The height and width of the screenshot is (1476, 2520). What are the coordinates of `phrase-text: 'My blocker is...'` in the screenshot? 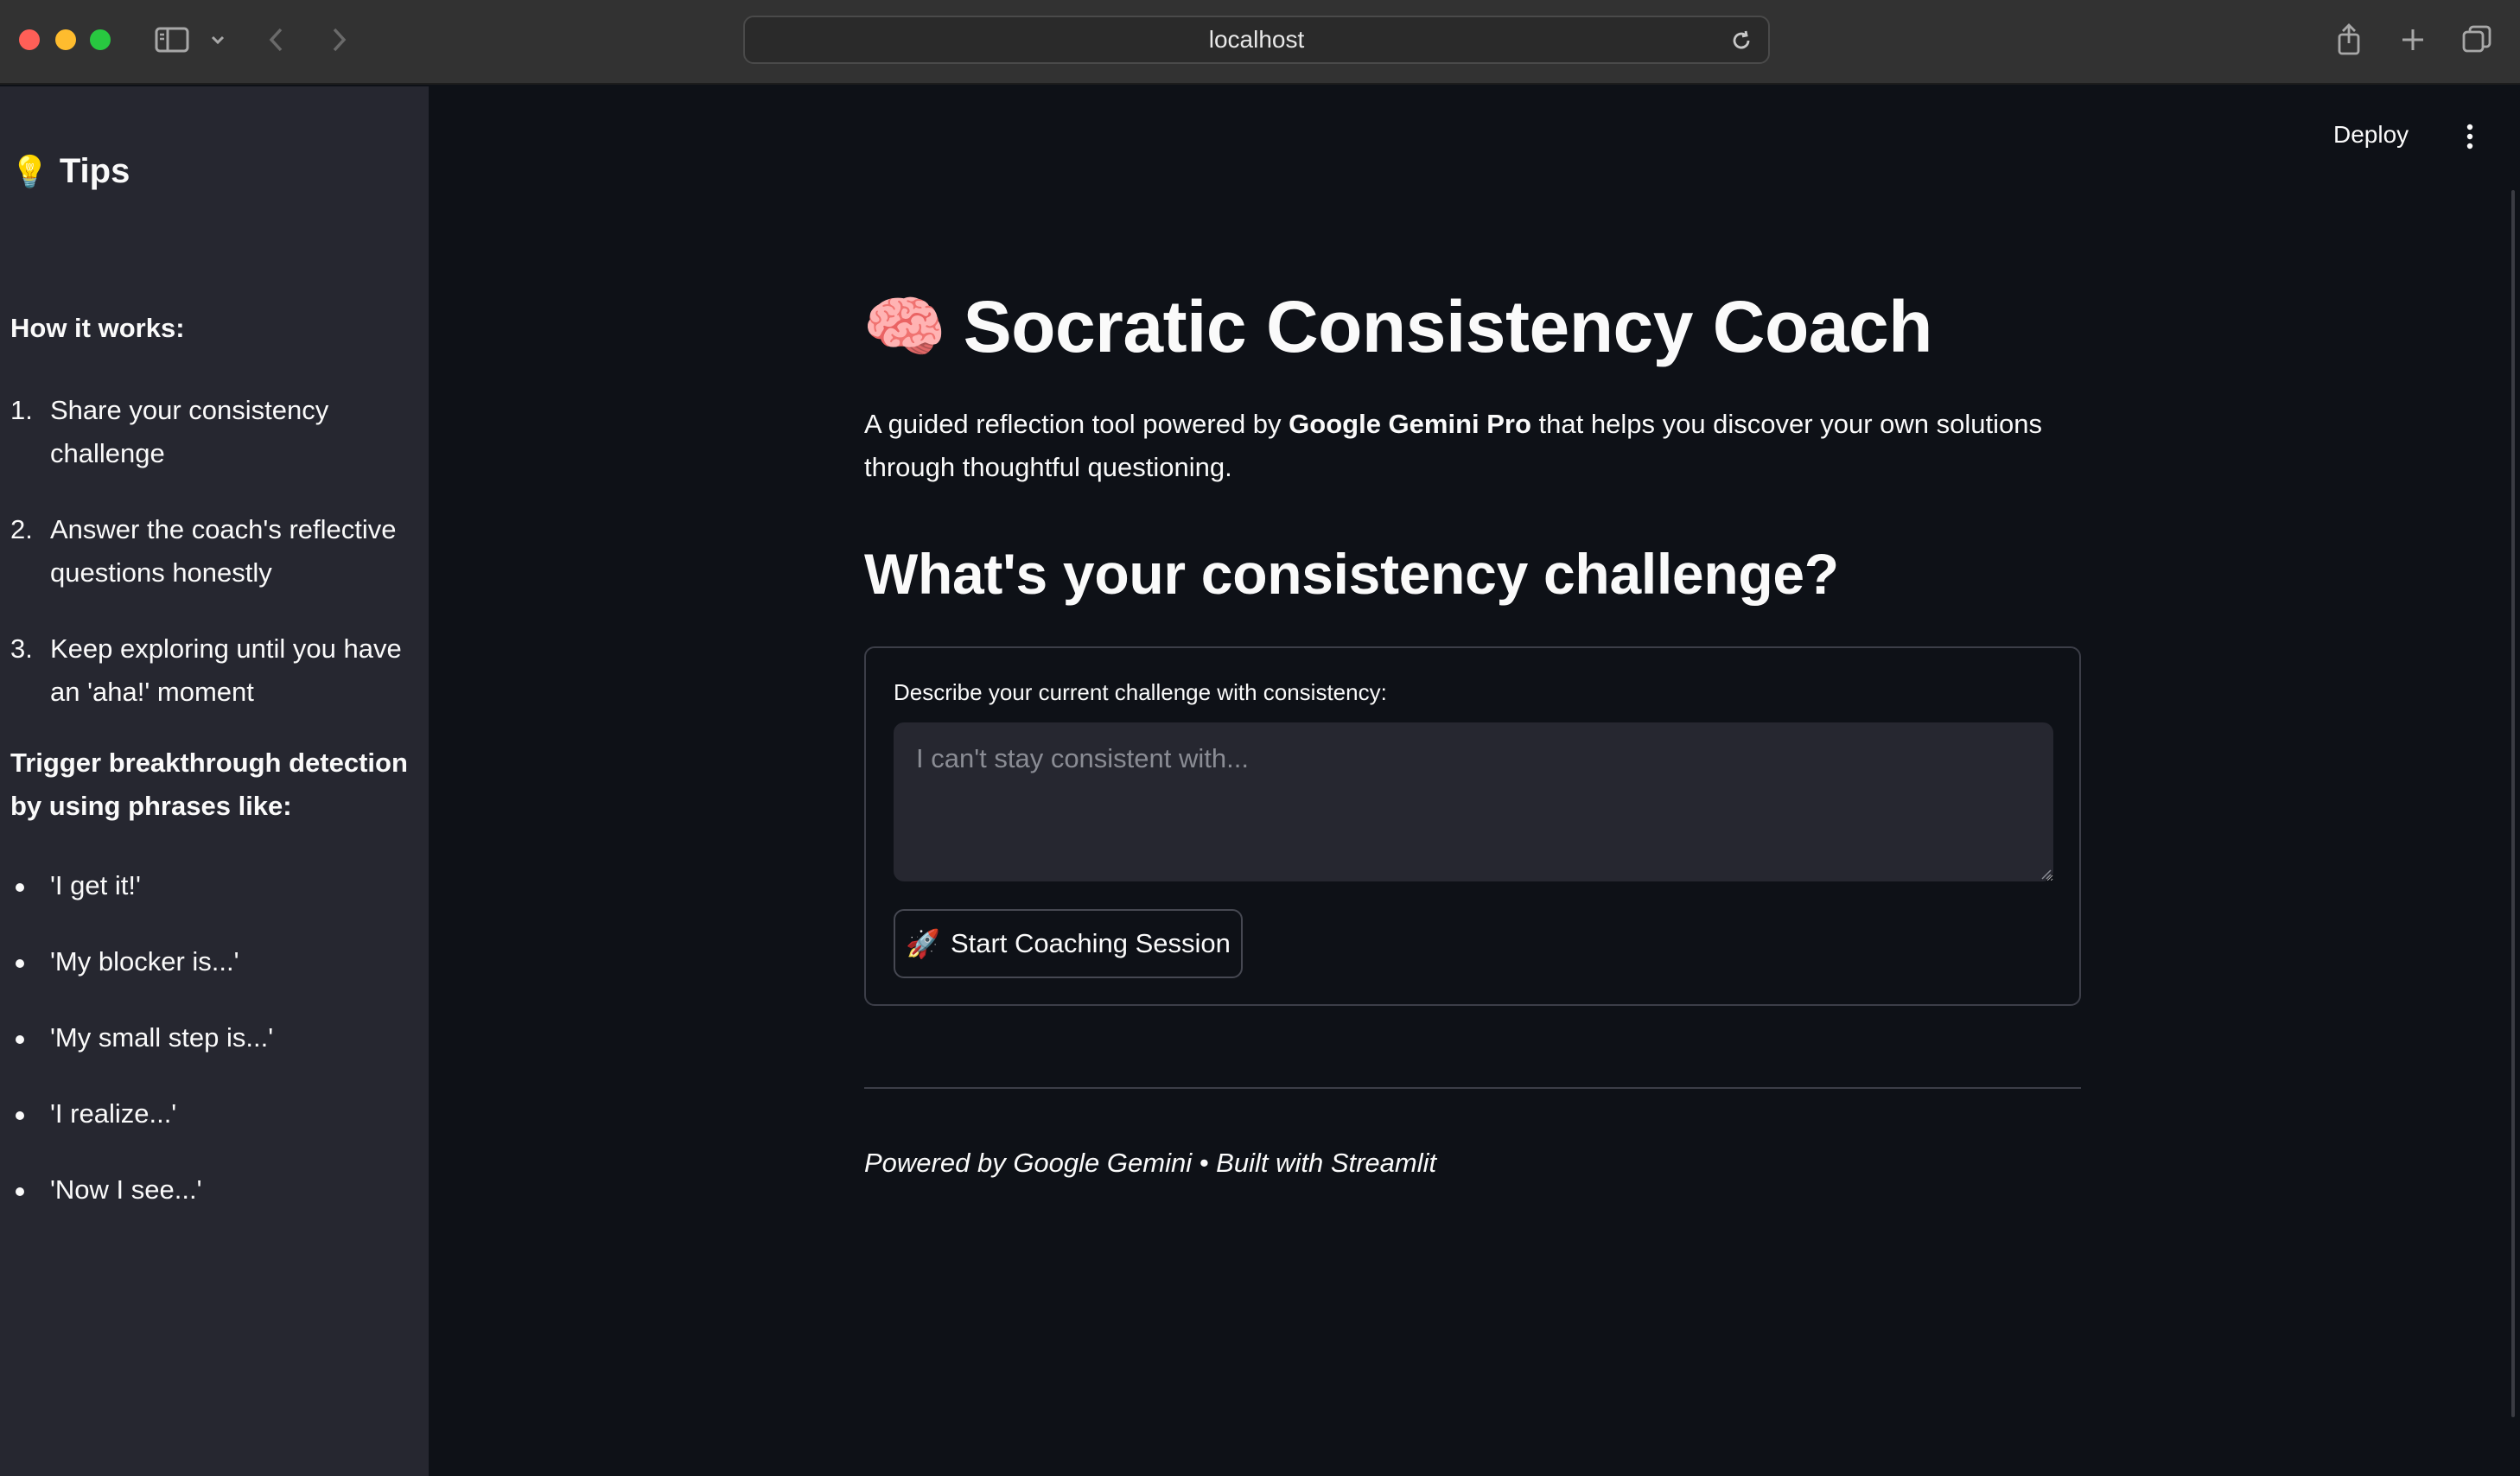 It's located at (145, 961).